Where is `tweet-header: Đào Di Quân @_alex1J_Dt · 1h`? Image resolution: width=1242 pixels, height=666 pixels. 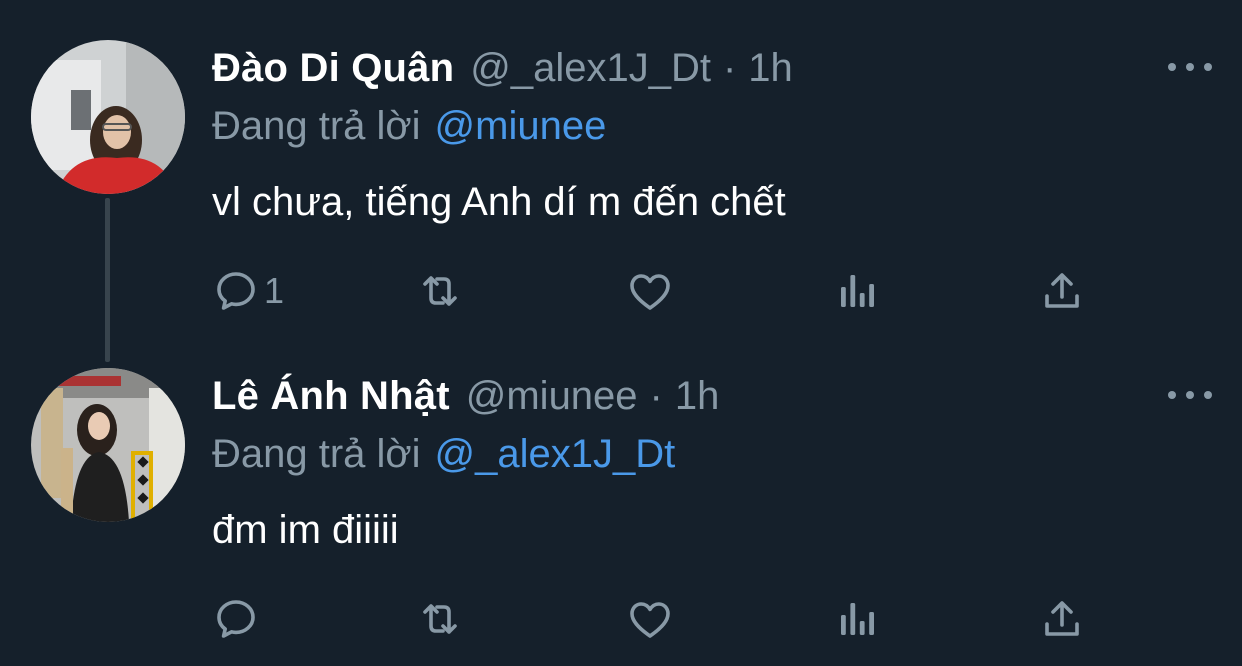
tweet-header: Đào Di Quân @_alex1J_Dt · 1h is located at coordinates (502, 68).